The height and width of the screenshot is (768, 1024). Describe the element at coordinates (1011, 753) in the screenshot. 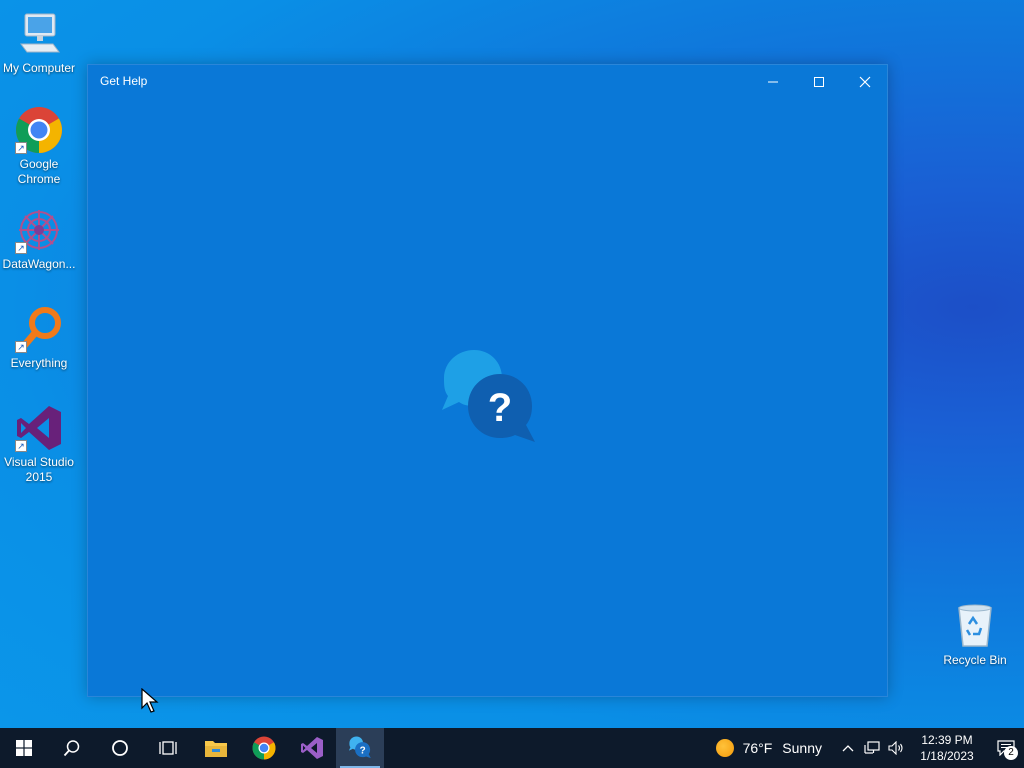

I see `notification-count-badge: 2` at that location.